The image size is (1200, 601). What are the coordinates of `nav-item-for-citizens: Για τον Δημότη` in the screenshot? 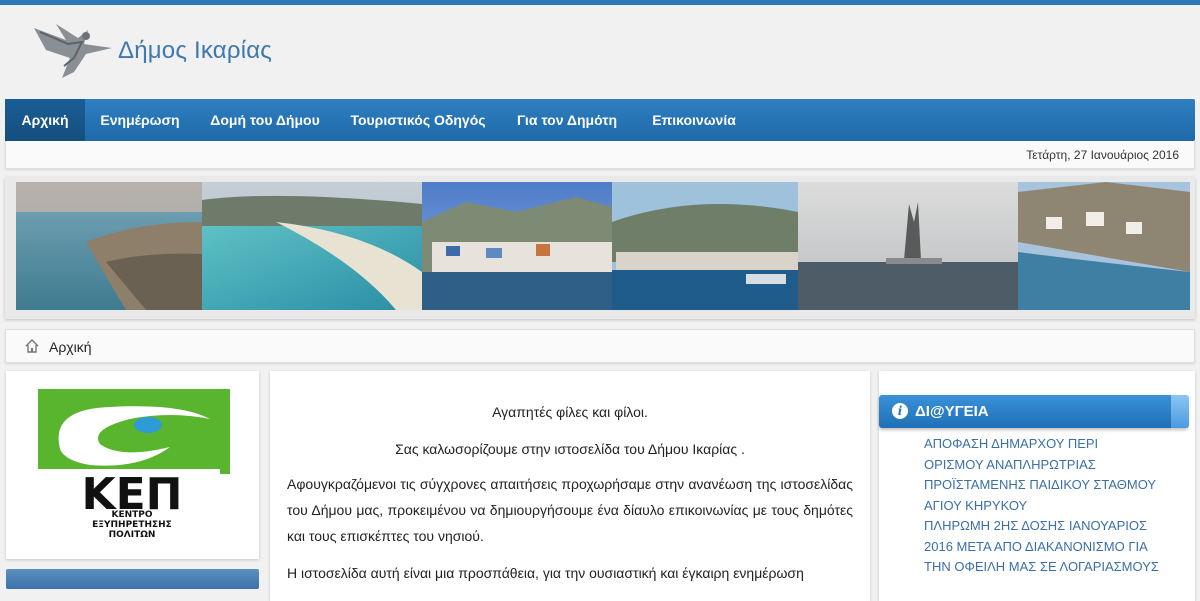 It's located at (567, 120).